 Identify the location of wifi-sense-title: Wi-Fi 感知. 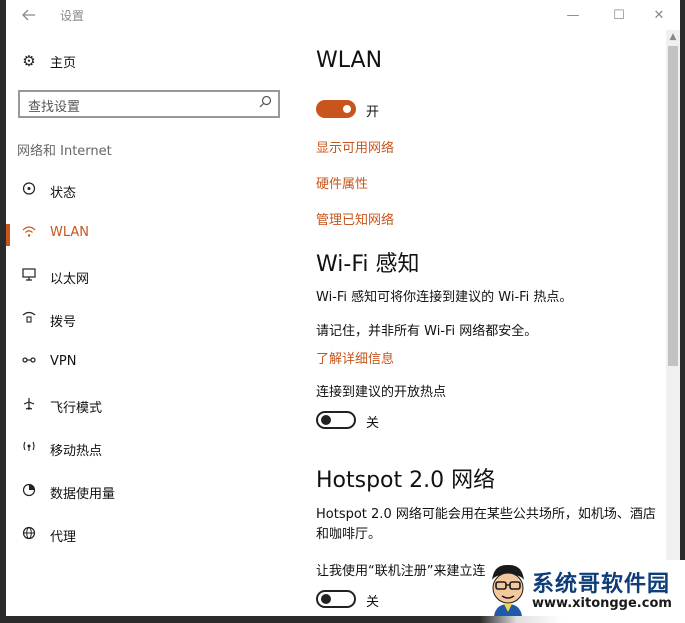
(368, 264).